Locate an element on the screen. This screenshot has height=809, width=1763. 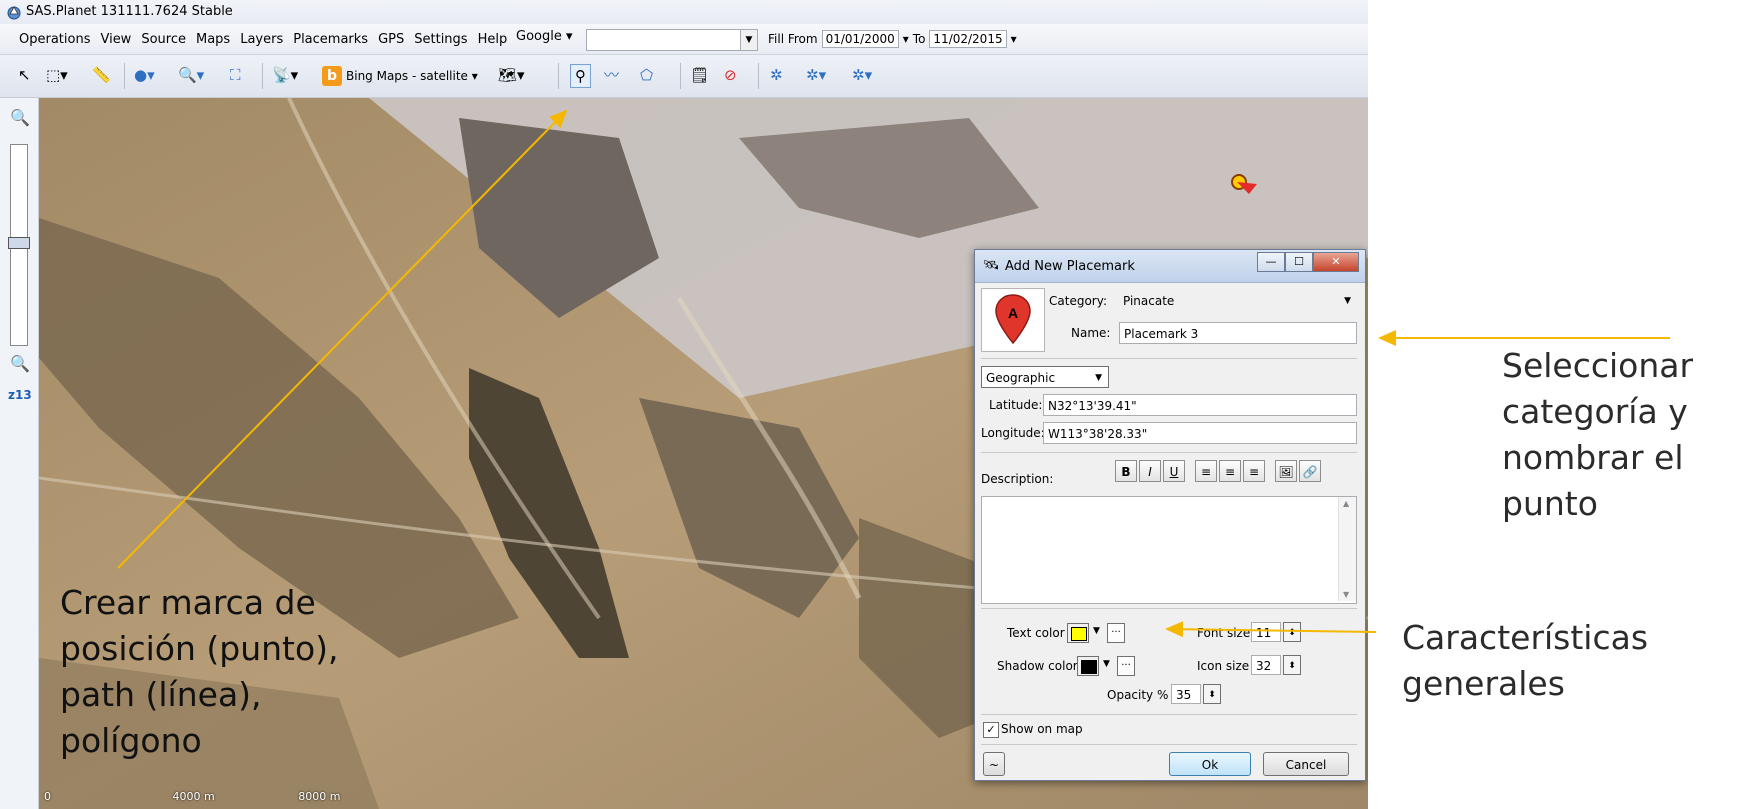
insert-link-icon: 🔗 is located at coordinates (1310, 471).